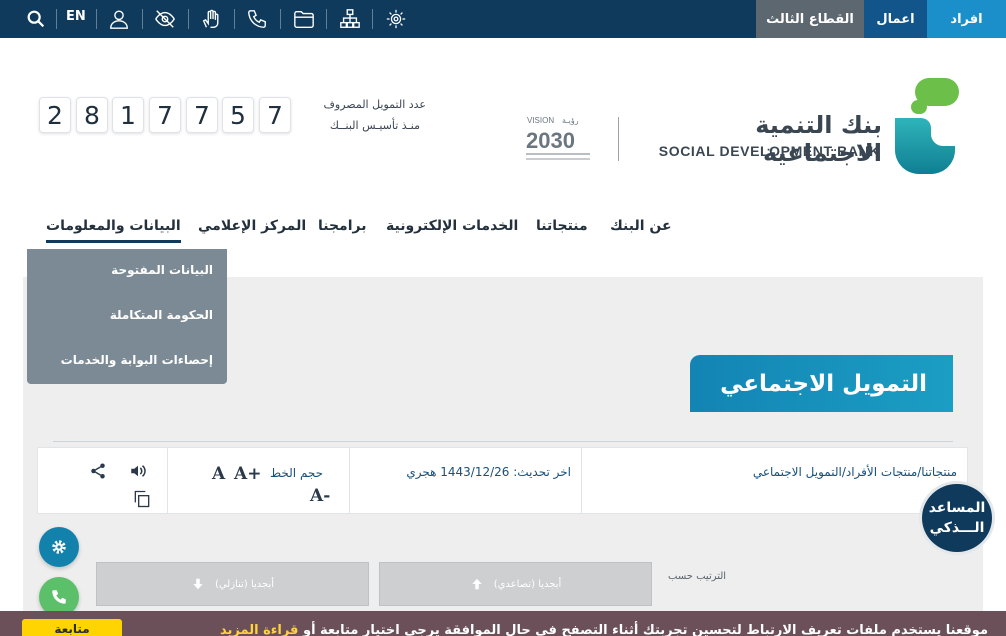  Describe the element at coordinates (76, 16) in the screenshot. I see `language-switch: EN` at that location.